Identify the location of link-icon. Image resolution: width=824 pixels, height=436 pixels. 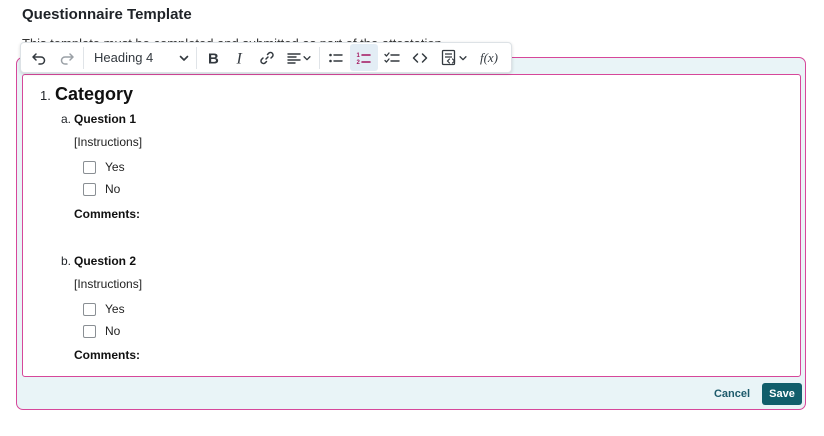
(267, 57).